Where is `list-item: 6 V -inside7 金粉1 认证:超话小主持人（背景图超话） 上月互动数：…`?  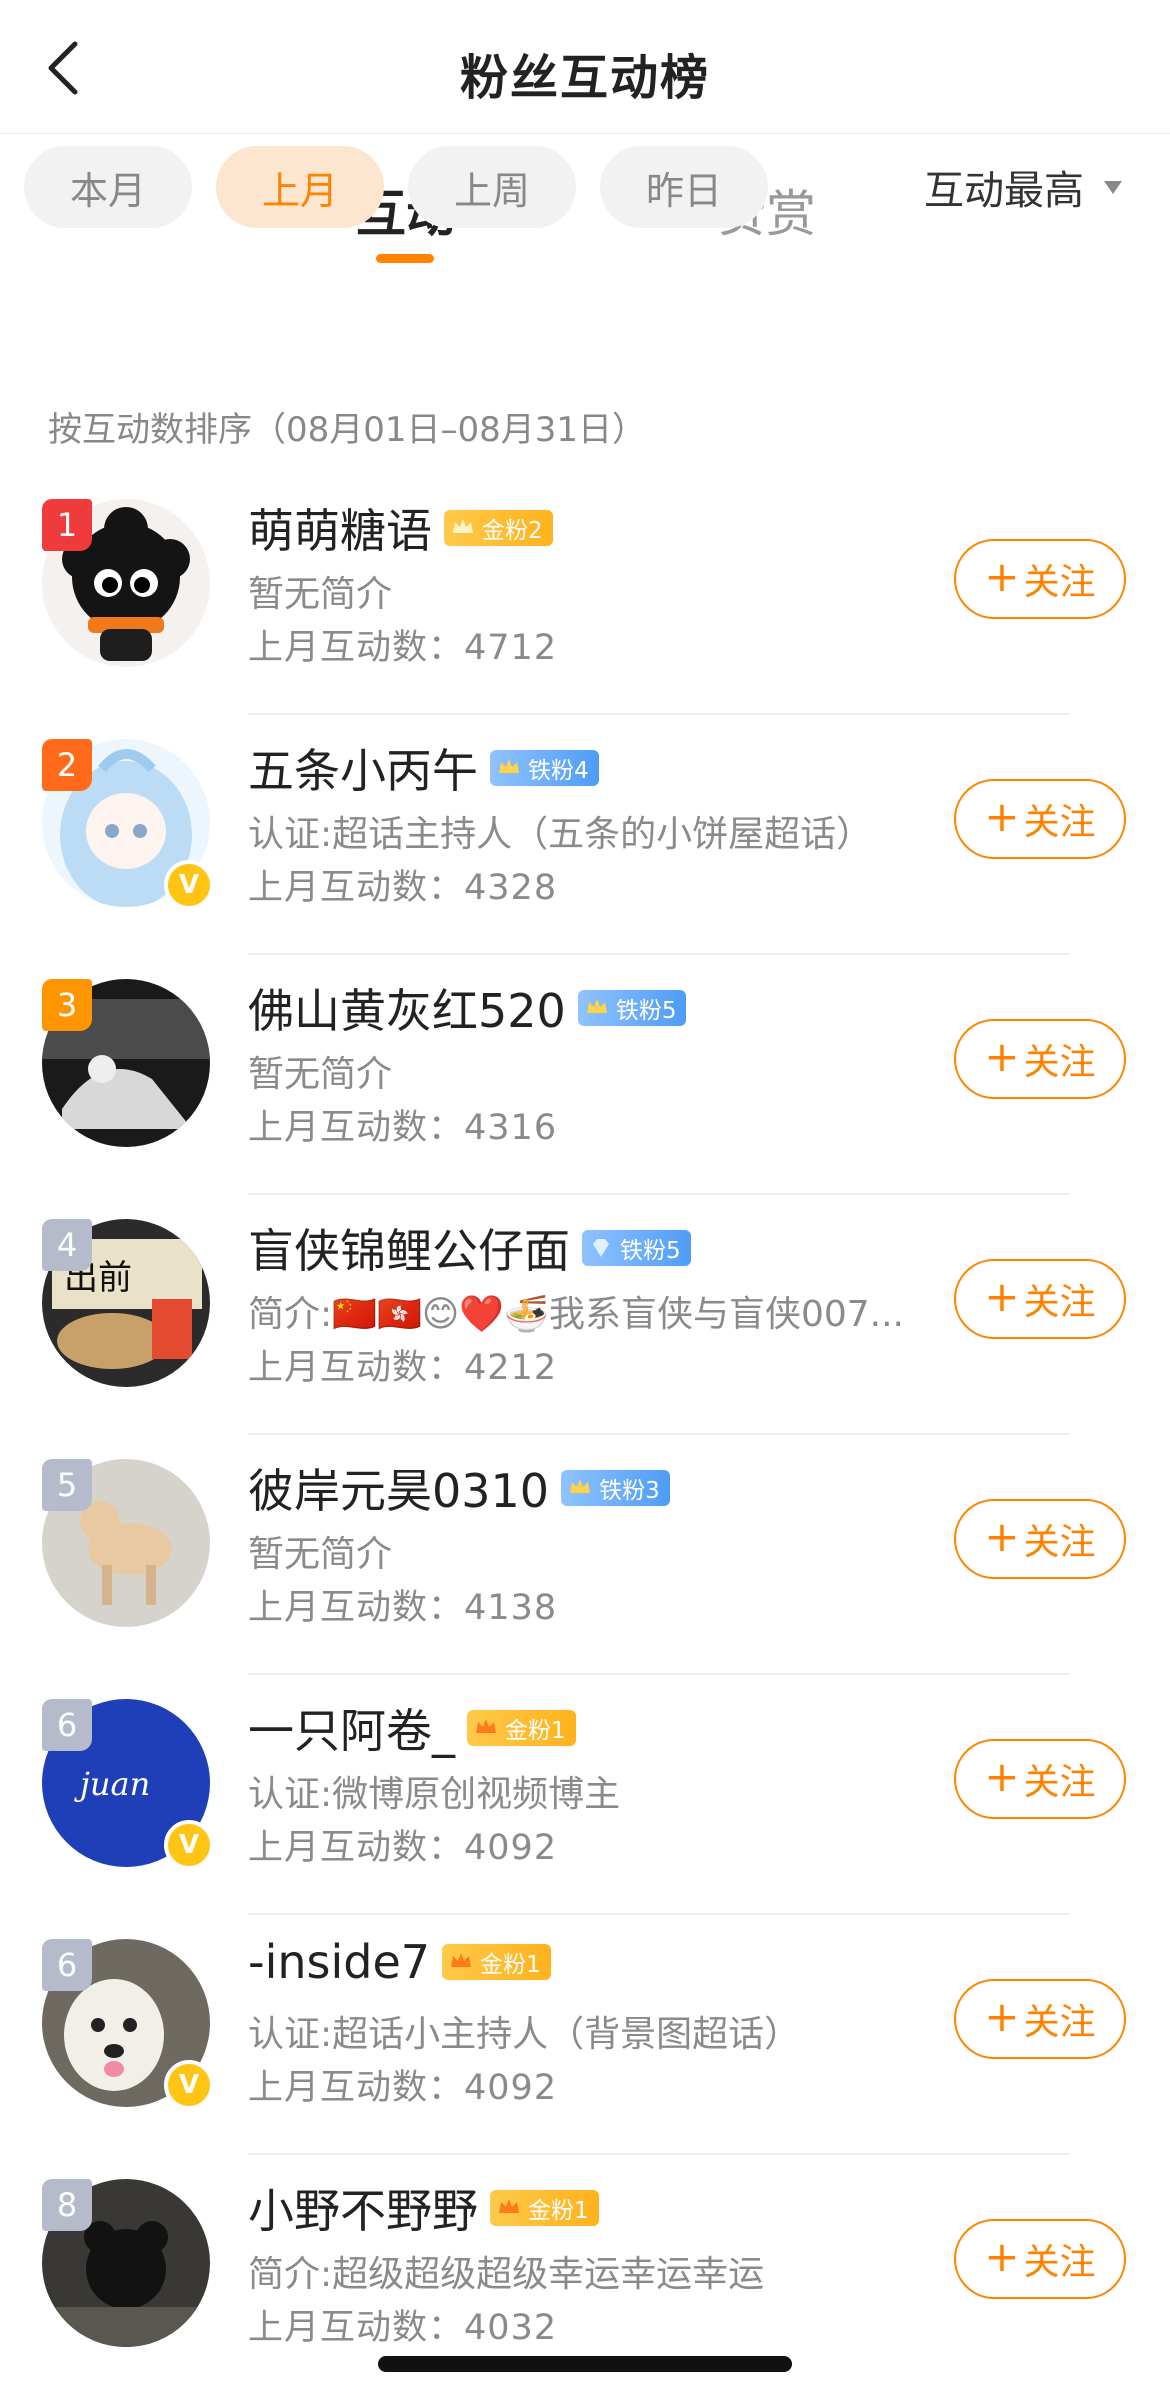
list-item: 6 V -inside7 金粉1 认证:超话小主持人（背景图超话） 上月互动数：… is located at coordinates (585, 2035).